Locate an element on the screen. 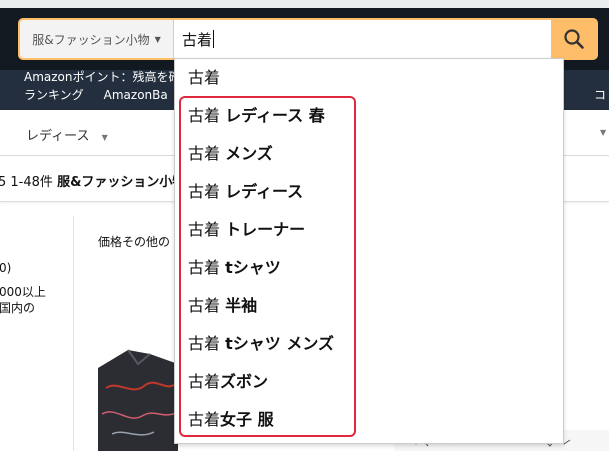 The image size is (609, 451). results-count-text: 5 1-48件 is located at coordinates (26, 182).